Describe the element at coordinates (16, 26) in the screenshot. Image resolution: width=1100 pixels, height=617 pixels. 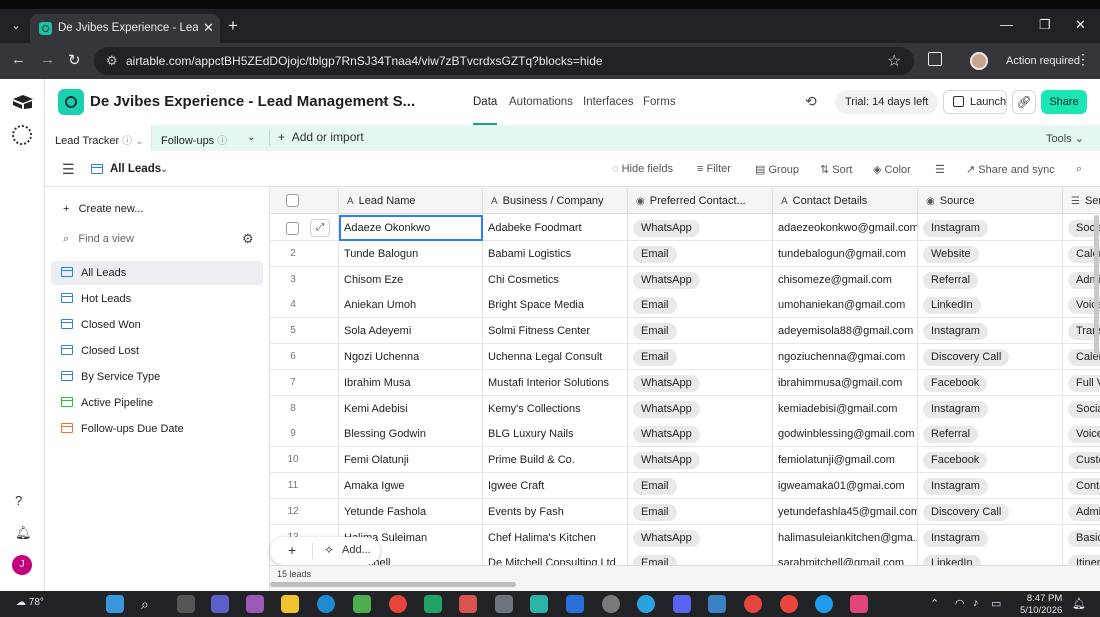
I see `tab-search-icon: ⌄` at that location.